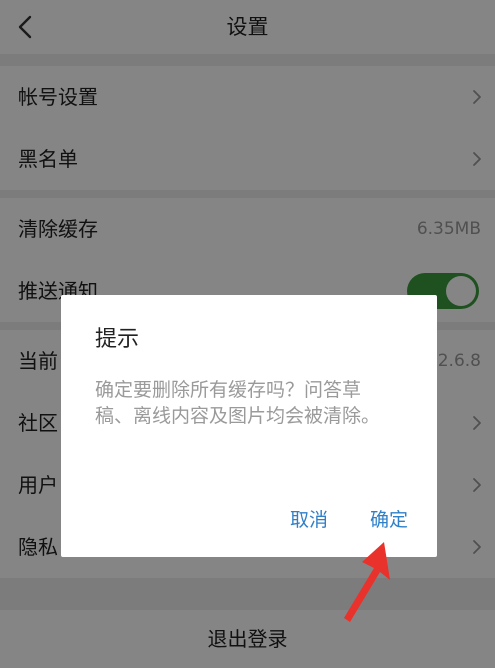 The width and height of the screenshot is (495, 668). What do you see at coordinates (389, 518) in the screenshot?
I see `confirm-button: 确定` at bounding box center [389, 518].